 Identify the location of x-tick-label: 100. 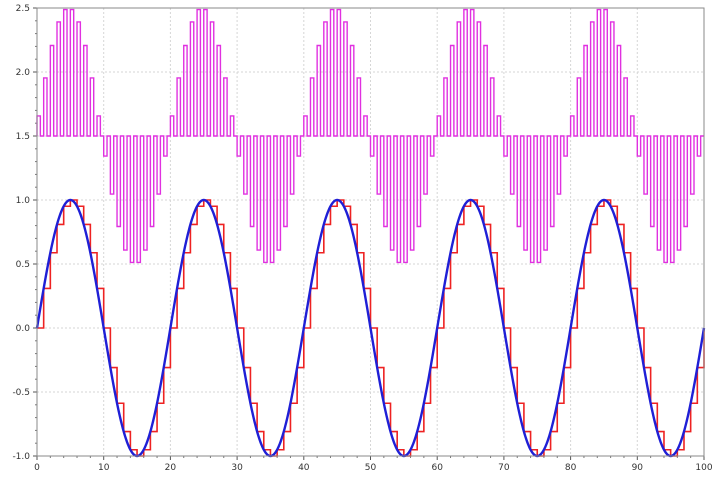
(703, 468).